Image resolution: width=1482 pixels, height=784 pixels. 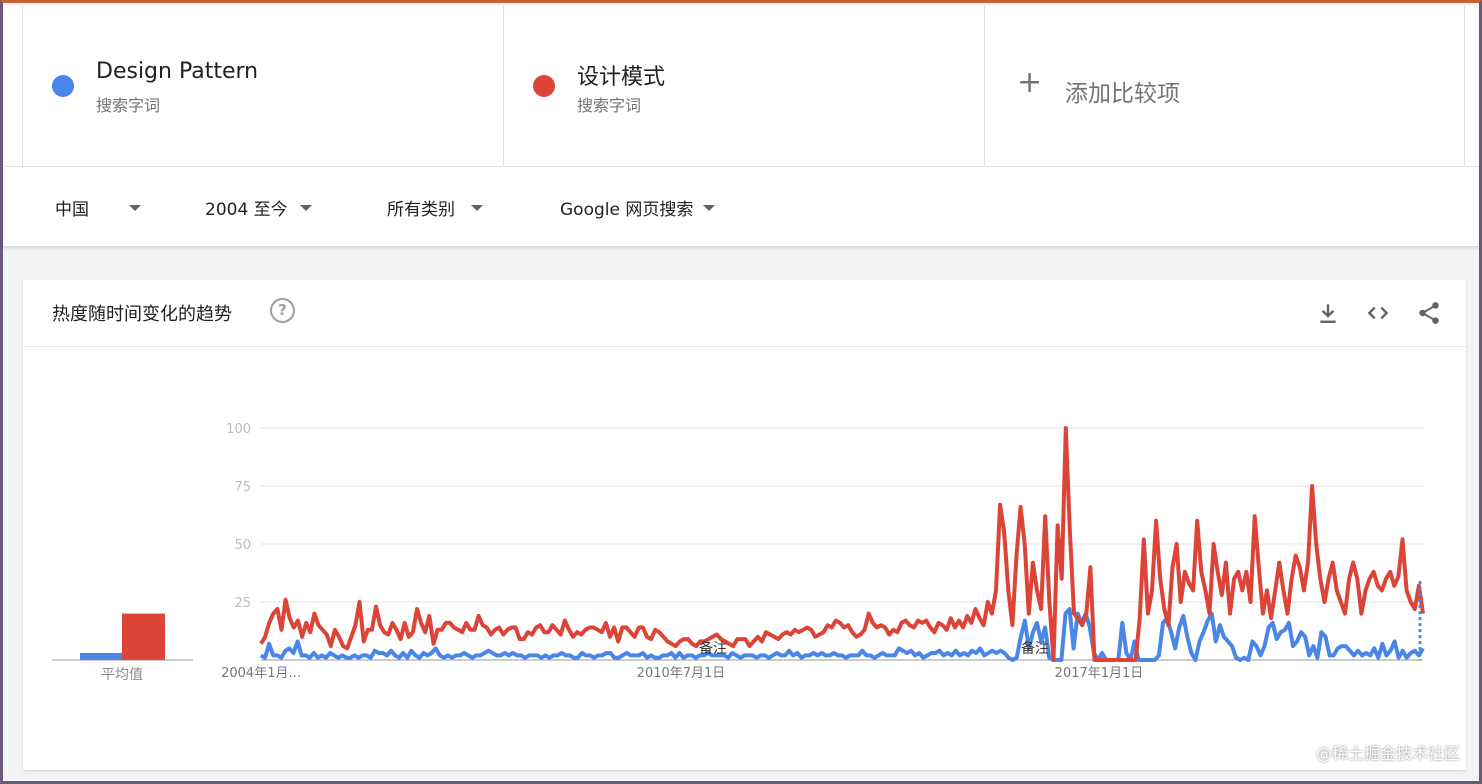 I want to click on embed-code-icon, so click(x=1378, y=313).